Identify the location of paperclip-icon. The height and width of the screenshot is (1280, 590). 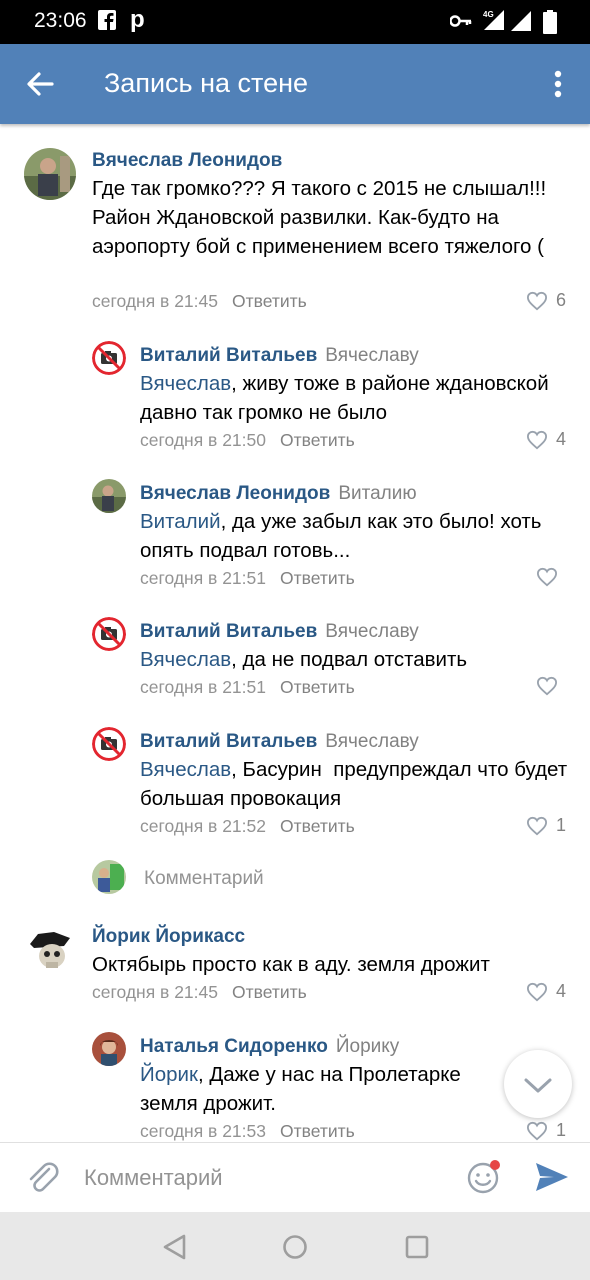
(44, 1177).